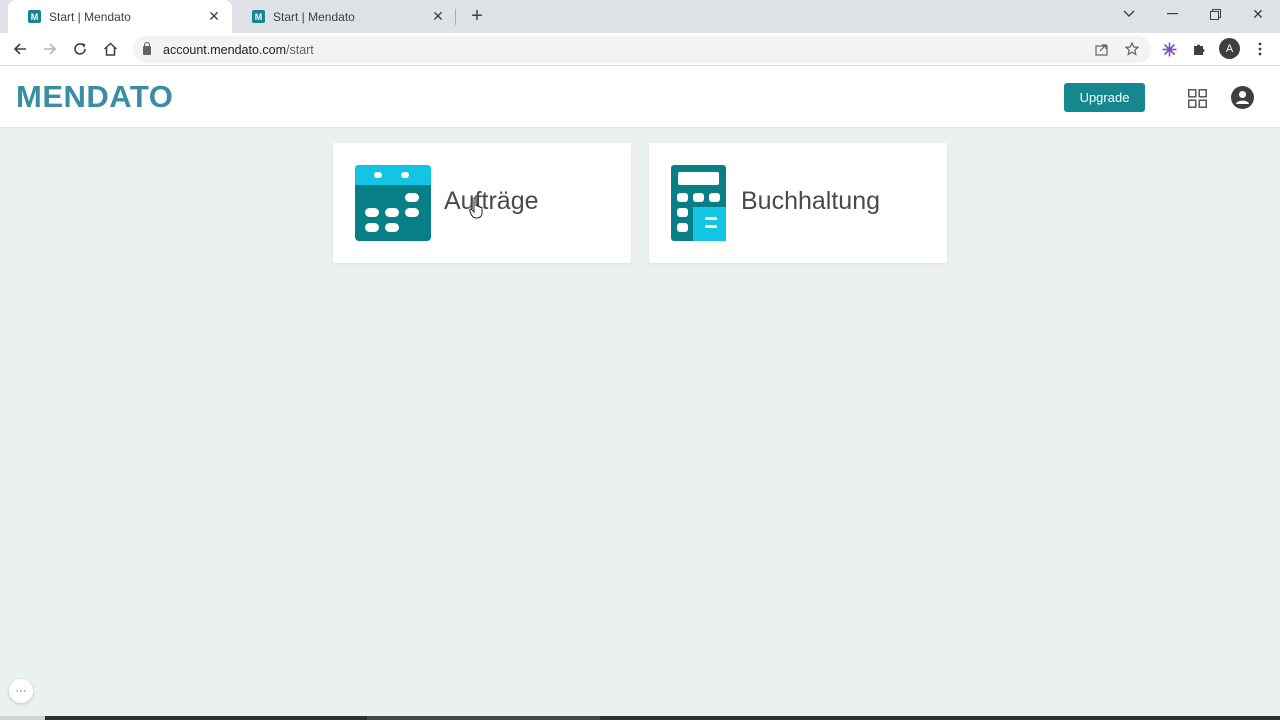 This screenshot has height=720, width=1280. Describe the element at coordinates (50, 49) in the screenshot. I see `forward-icon` at that location.